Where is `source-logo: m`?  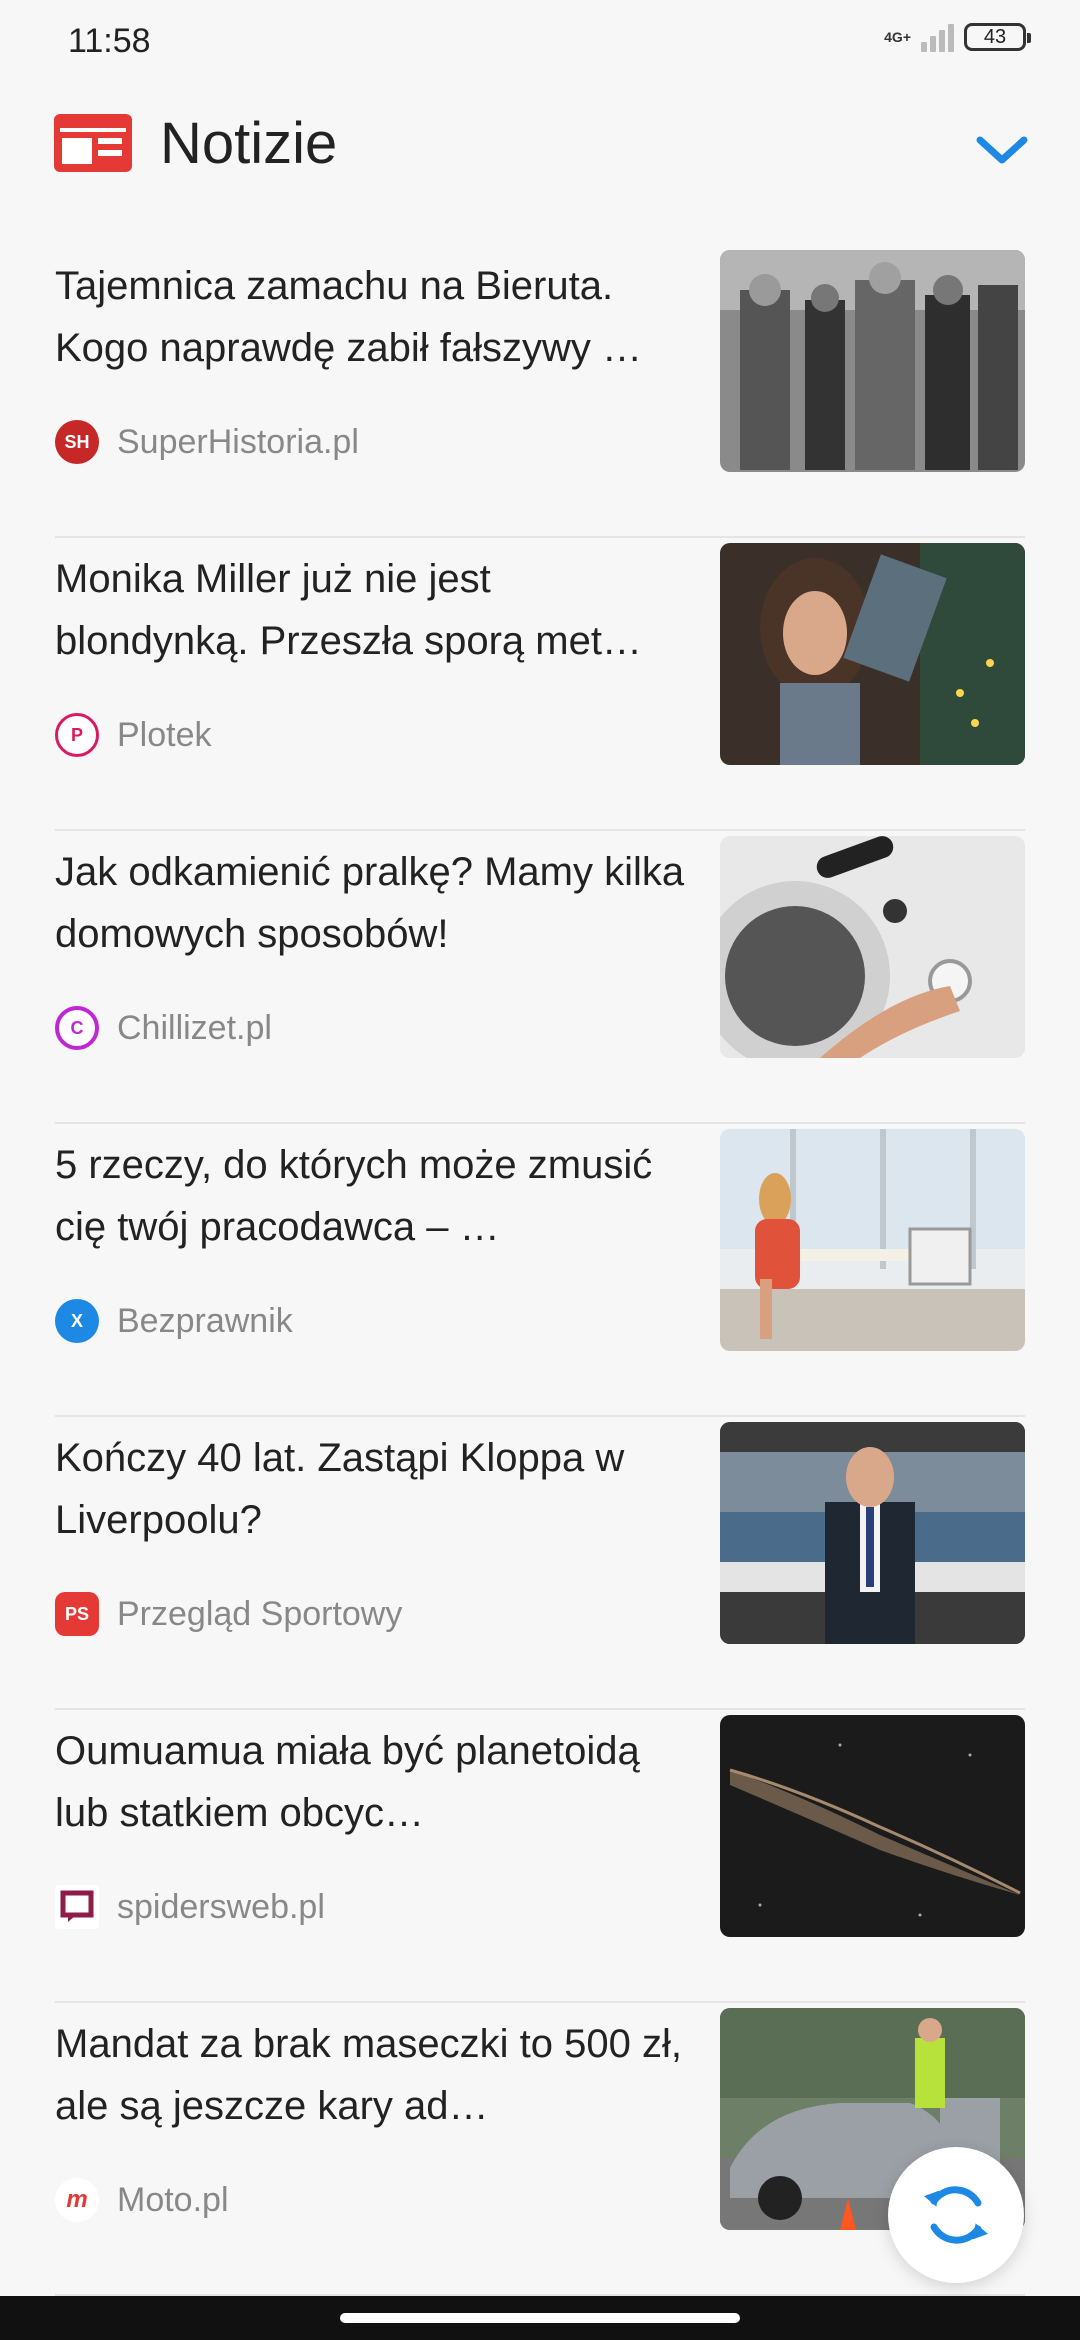
source-logo: m is located at coordinates (77, 2200).